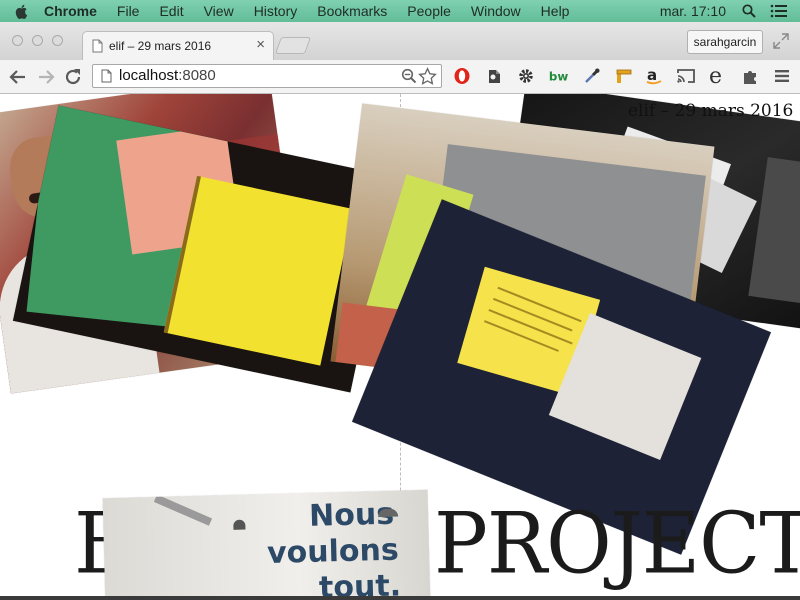 Image resolution: width=800 pixels, height=600 pixels. Describe the element at coordinates (782, 76) in the screenshot. I see `menu-icon` at that location.